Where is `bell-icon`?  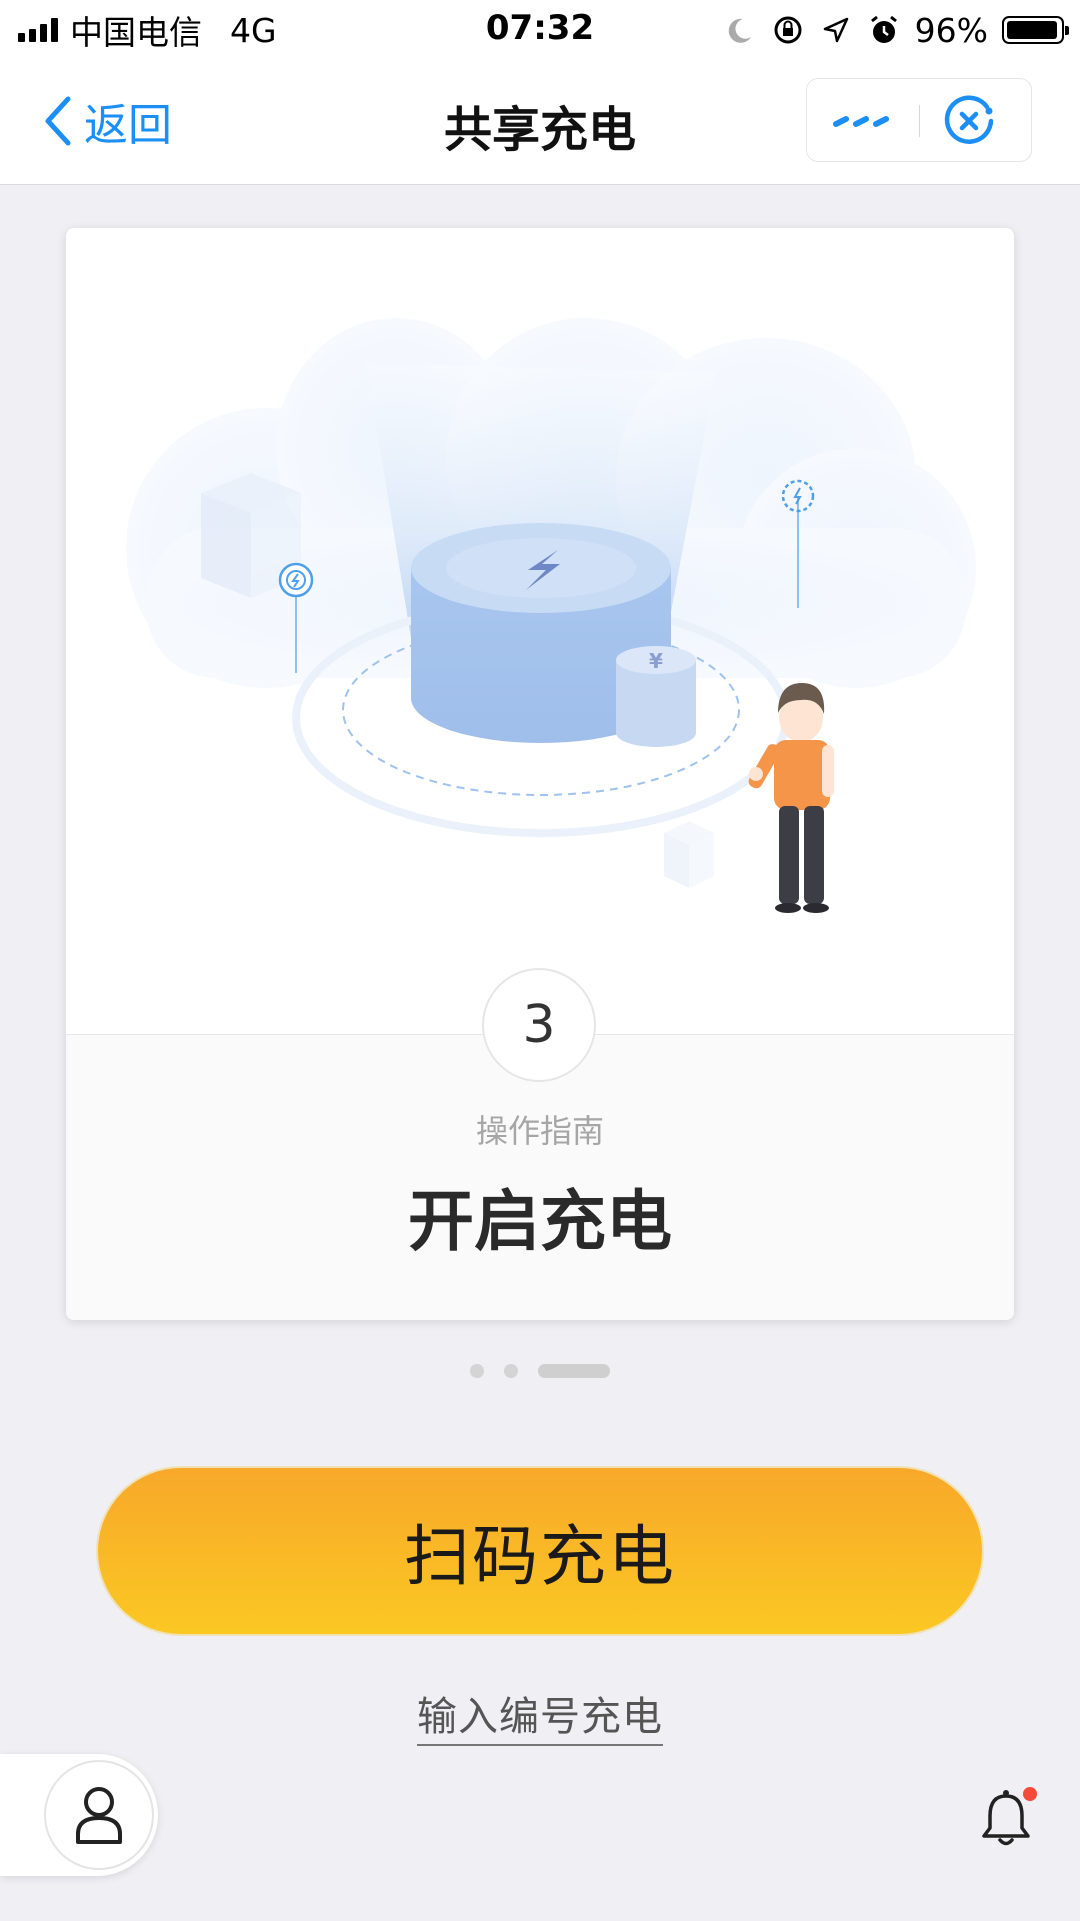
bell-icon is located at coordinates (1008, 1817).